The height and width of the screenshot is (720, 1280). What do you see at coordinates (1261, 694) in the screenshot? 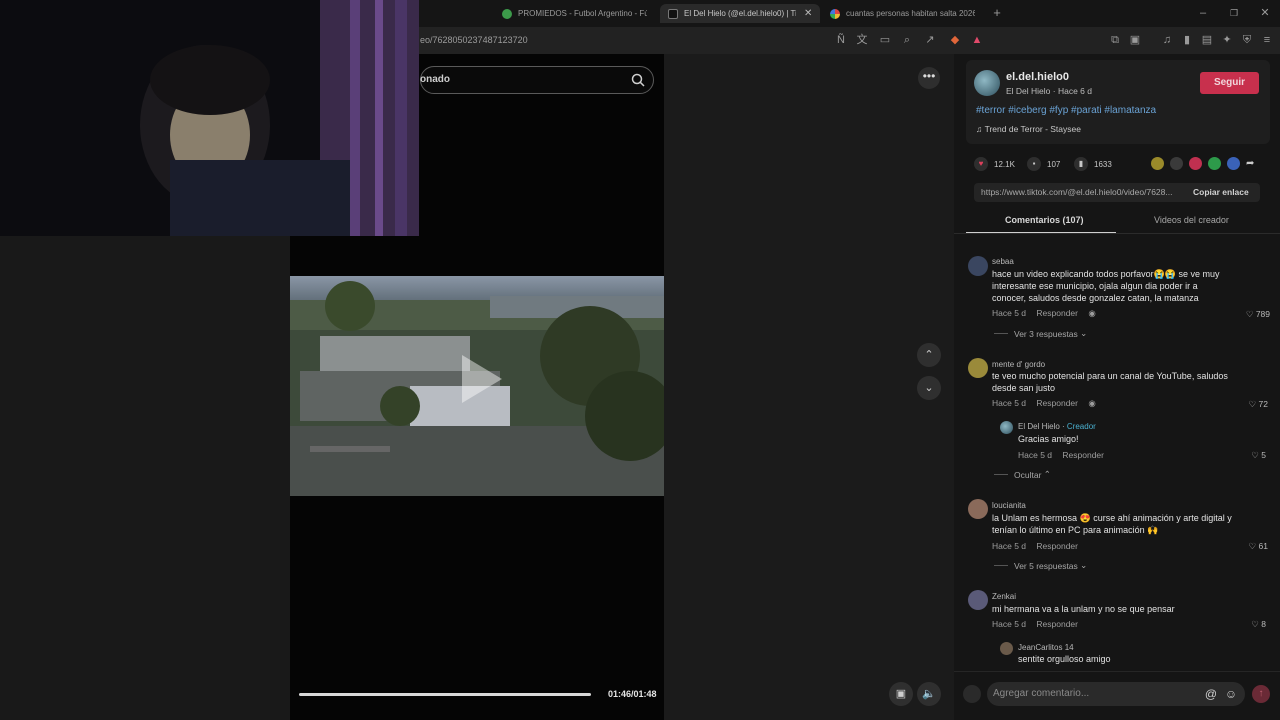
I see `send-comment-button: ↑` at bounding box center [1261, 694].